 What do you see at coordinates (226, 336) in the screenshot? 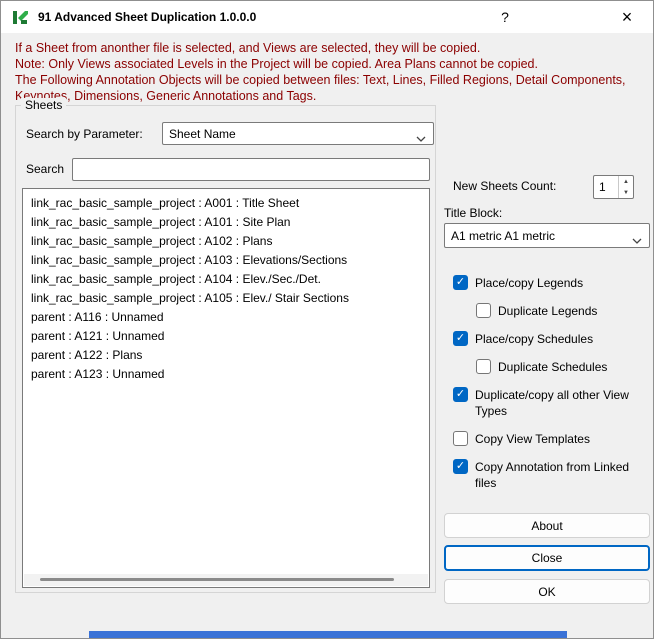
I see `list-item: parent : A121 : Unnamed` at bounding box center [226, 336].